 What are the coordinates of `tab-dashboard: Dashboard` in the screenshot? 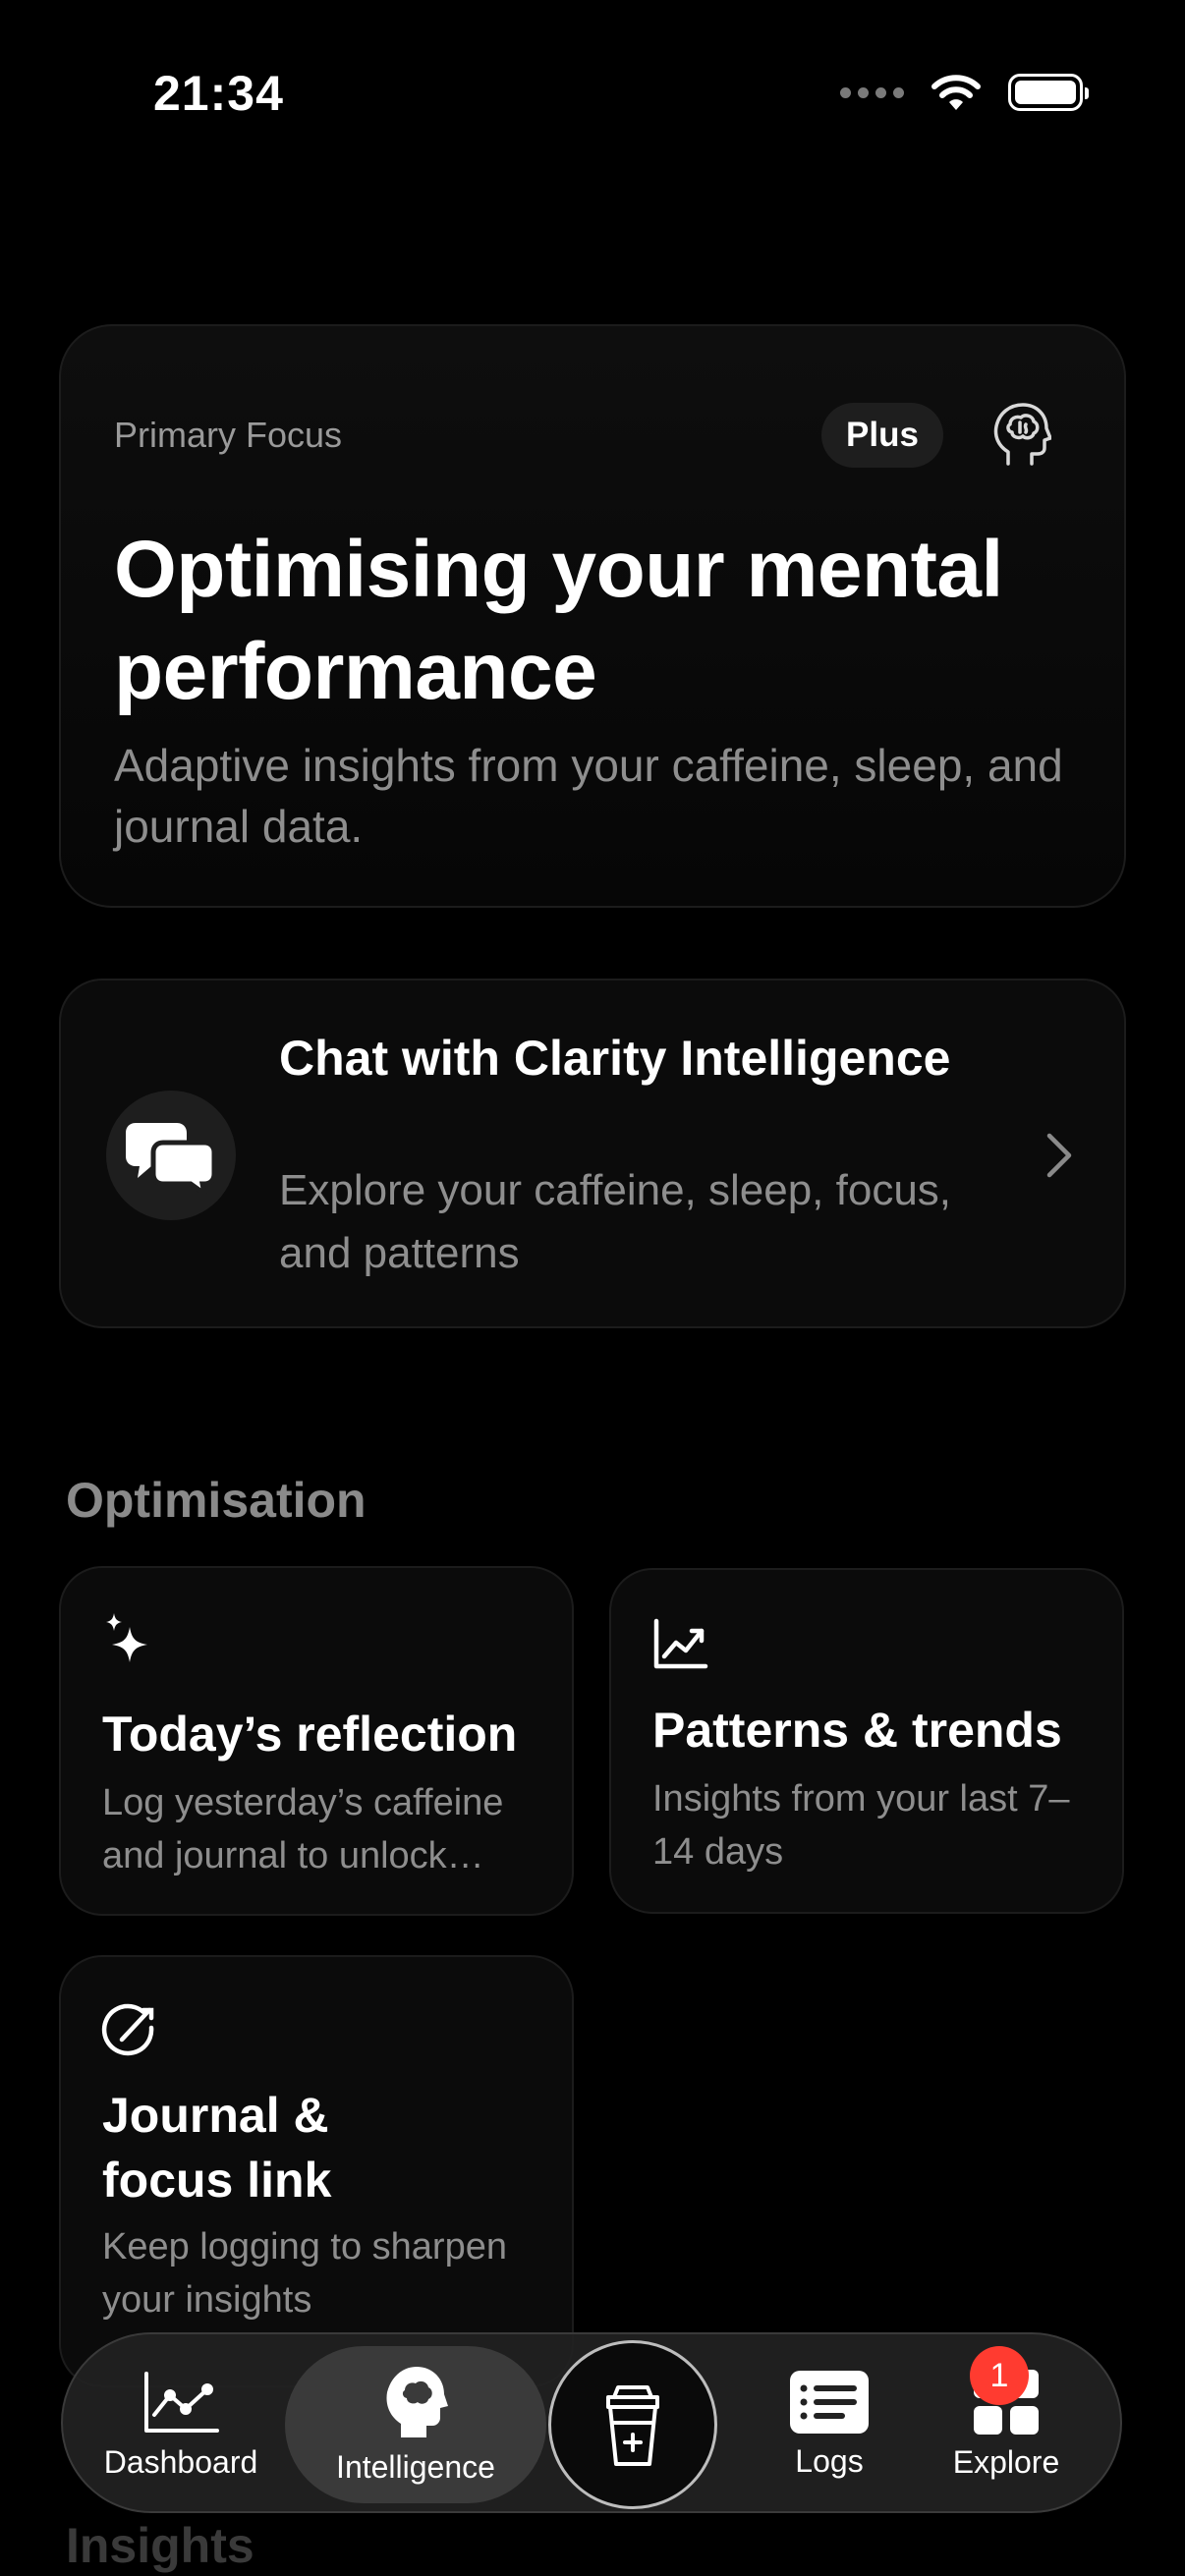 It's located at (181, 2424).